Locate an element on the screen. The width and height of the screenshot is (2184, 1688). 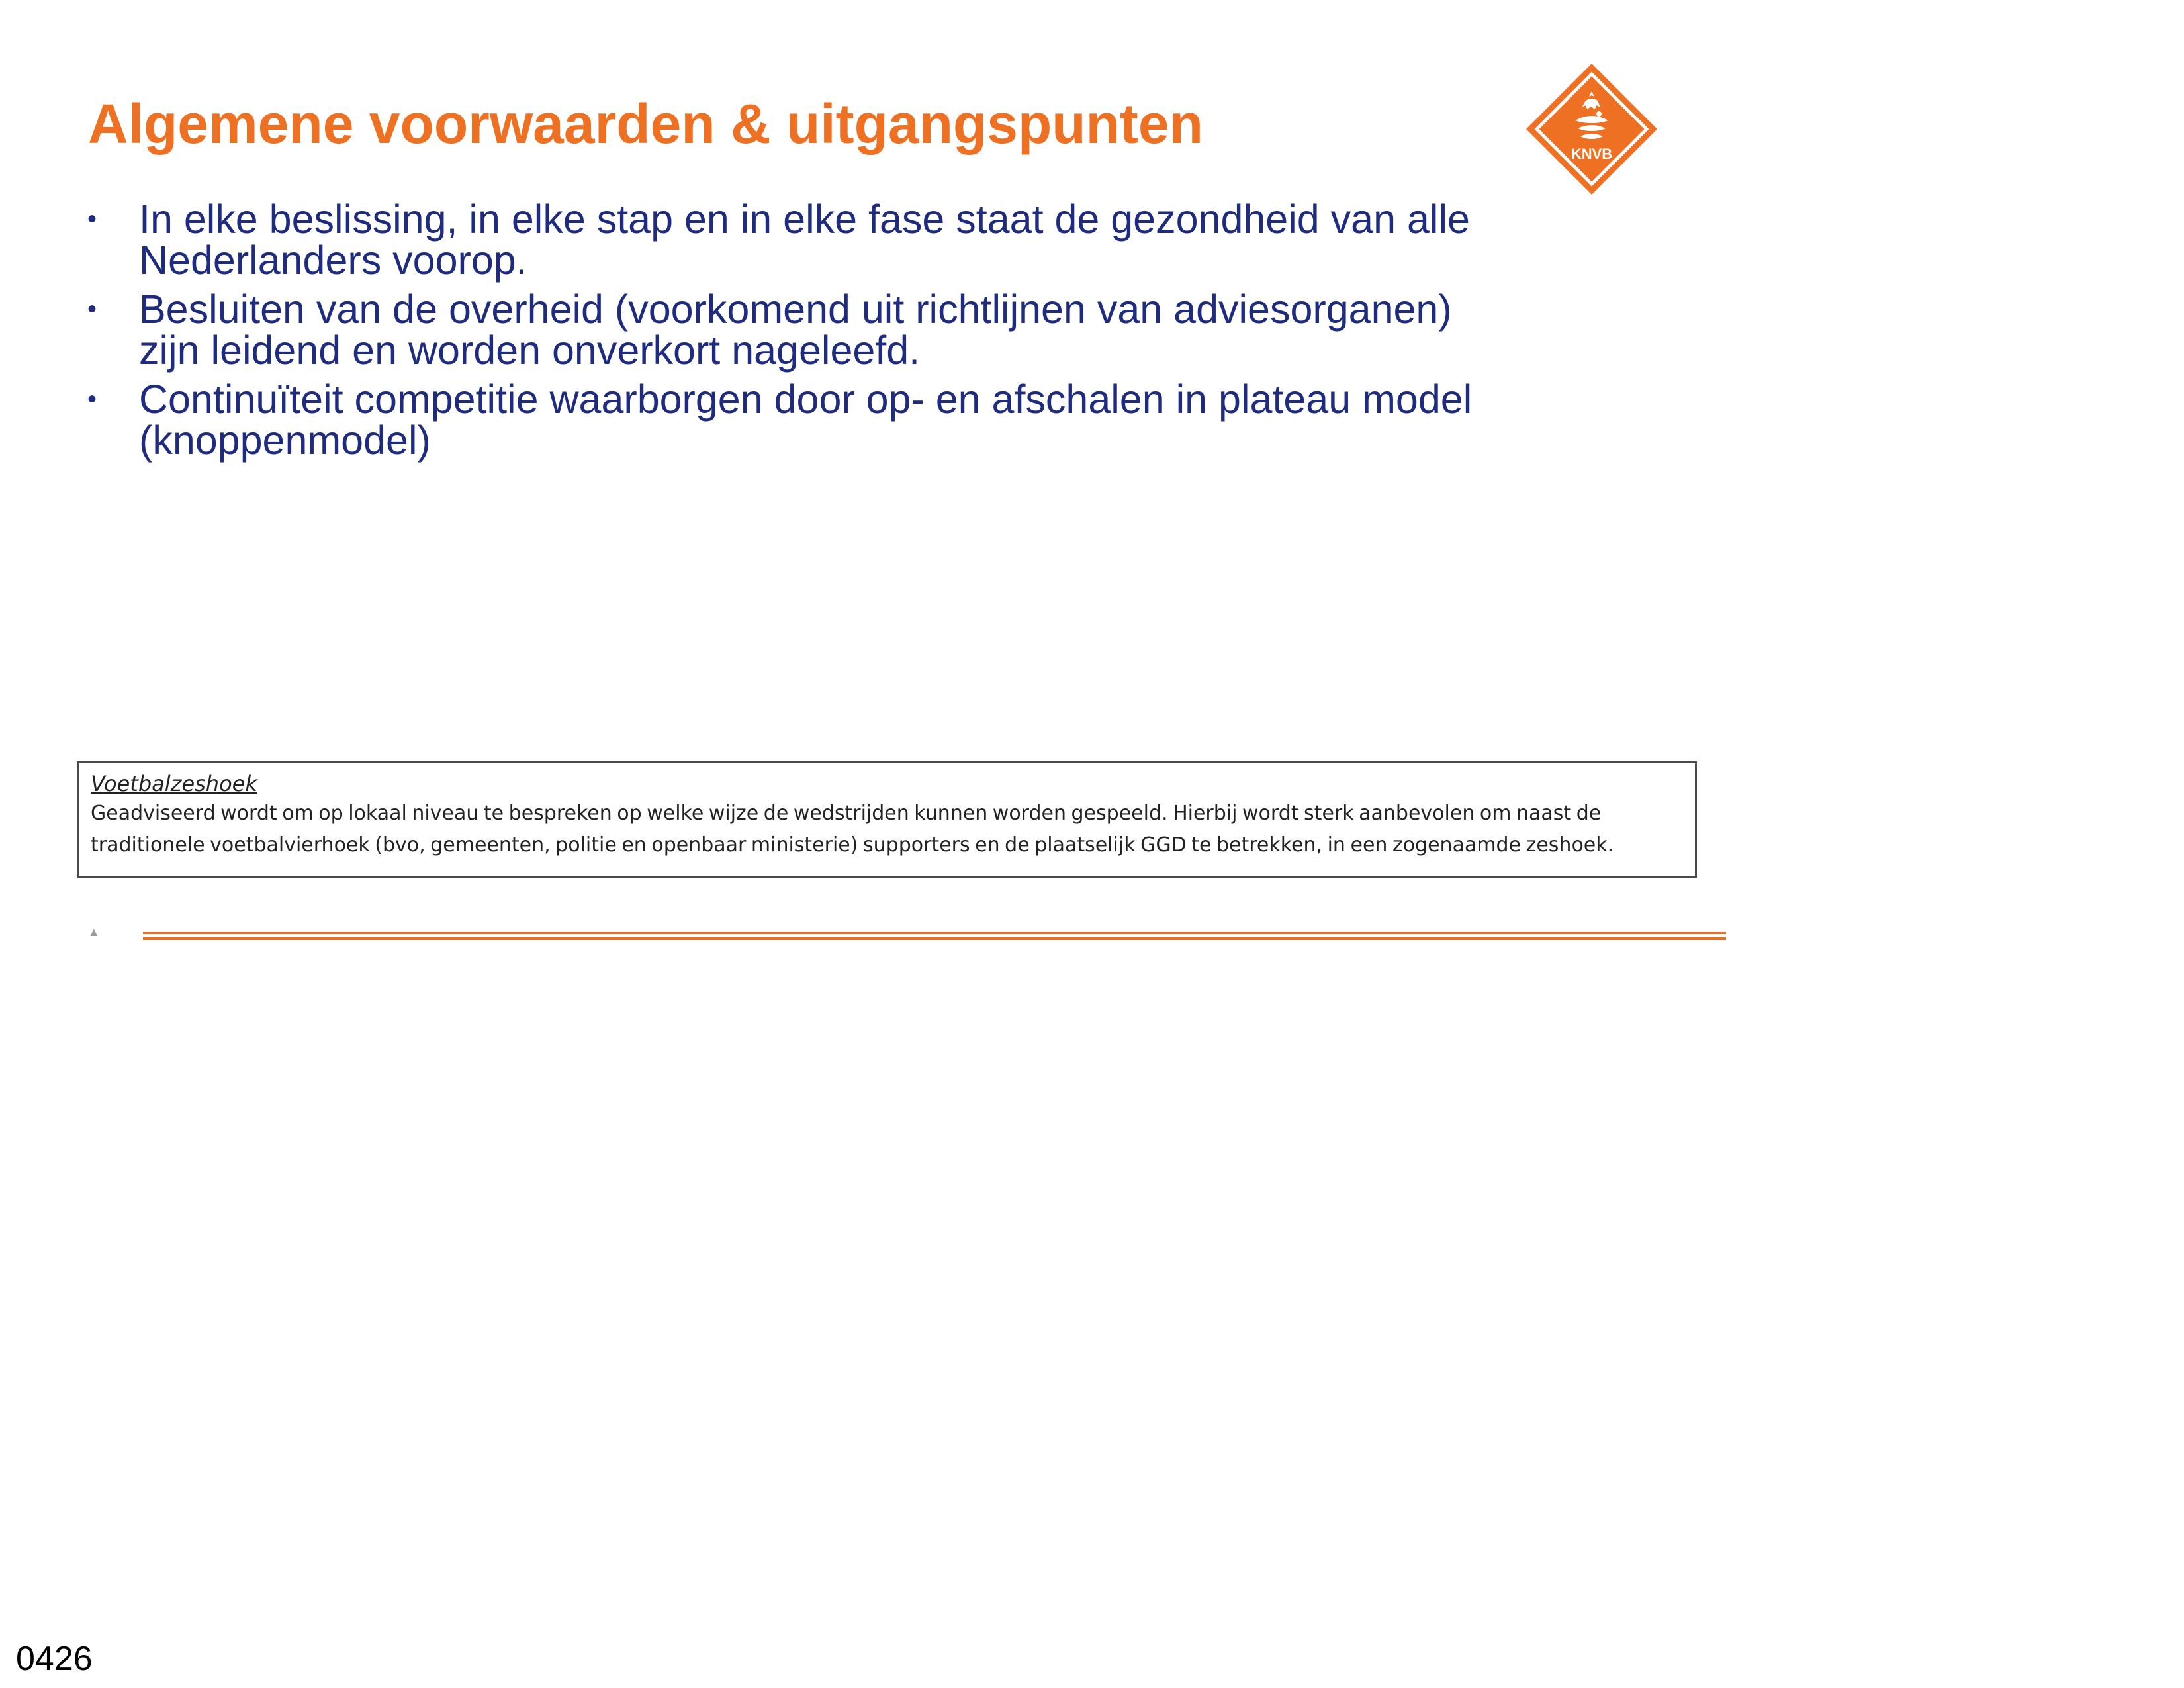
knvb-lion-logo-icon: KNVB is located at coordinates (1592, 129).